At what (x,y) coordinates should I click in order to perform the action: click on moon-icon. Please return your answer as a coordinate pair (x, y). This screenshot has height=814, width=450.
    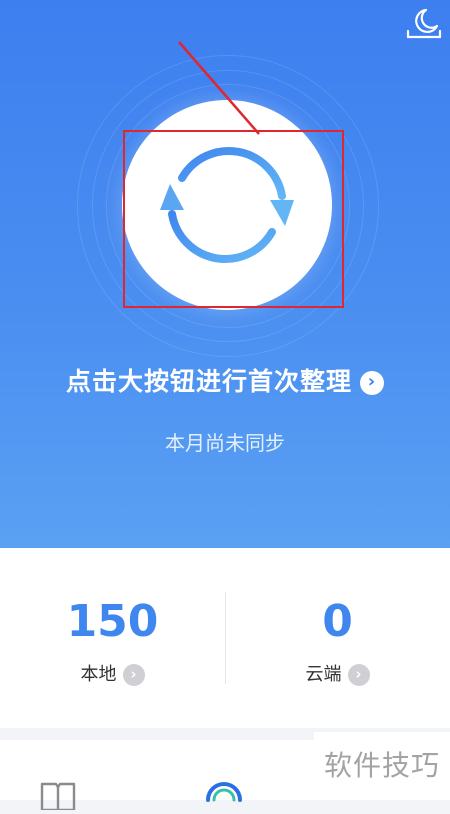
    Looking at the image, I should click on (424, 23).